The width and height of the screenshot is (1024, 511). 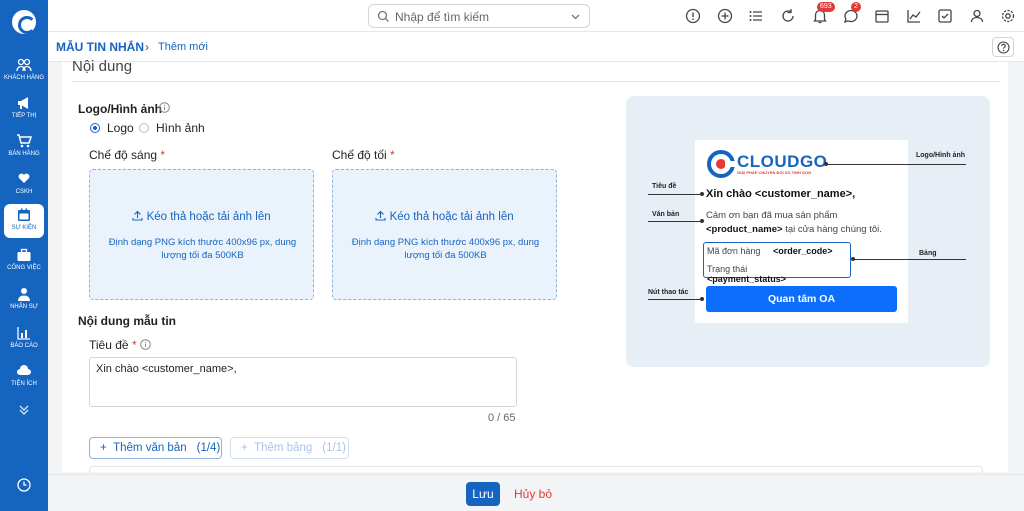 What do you see at coordinates (852, 13) in the screenshot?
I see `messages-button: 2` at bounding box center [852, 13].